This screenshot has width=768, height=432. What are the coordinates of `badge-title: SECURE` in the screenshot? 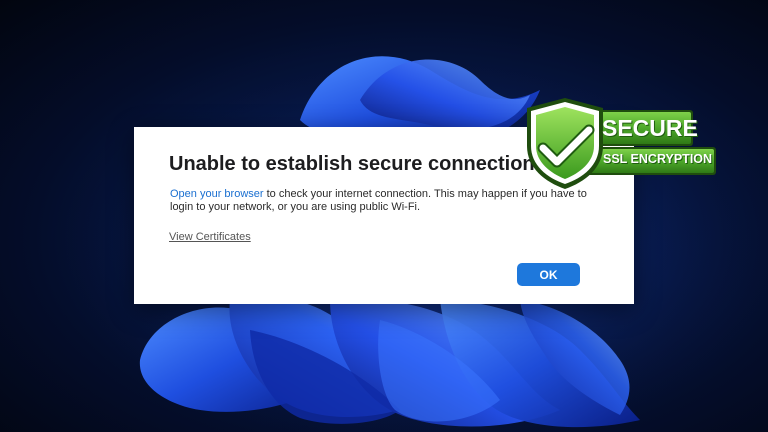 It's located at (650, 128).